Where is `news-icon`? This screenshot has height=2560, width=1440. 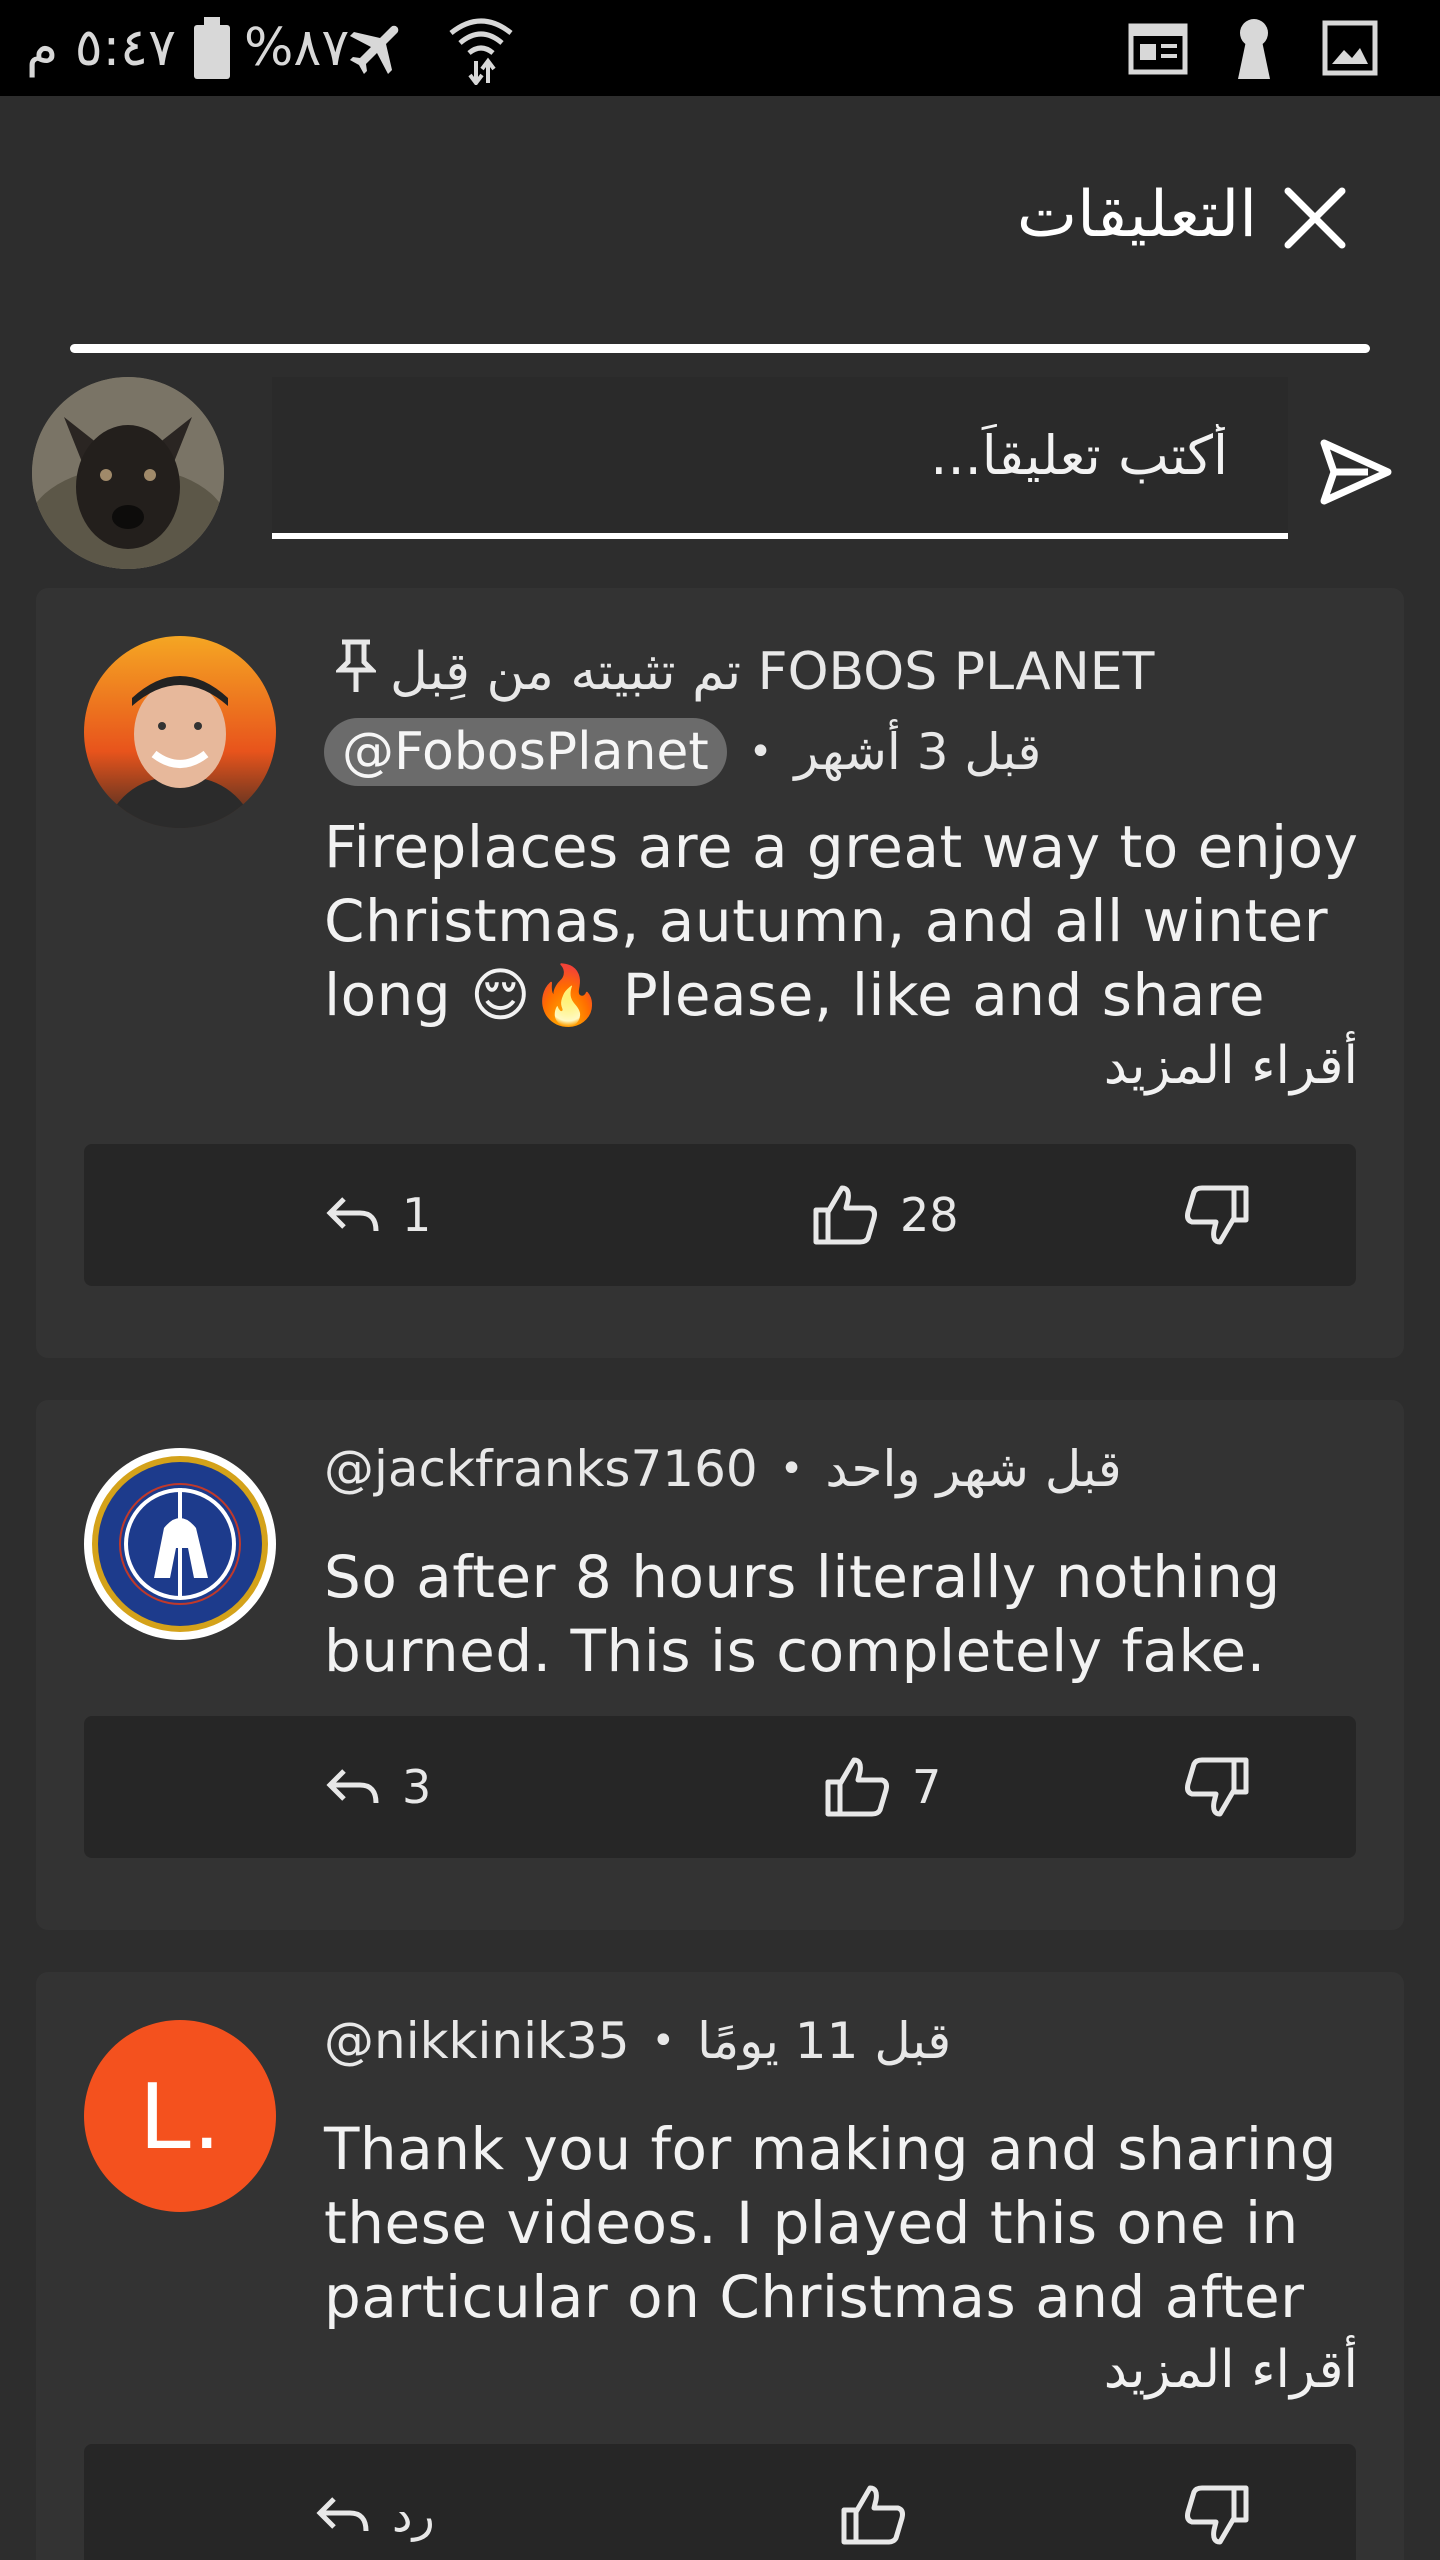
news-icon is located at coordinates (1158, 48).